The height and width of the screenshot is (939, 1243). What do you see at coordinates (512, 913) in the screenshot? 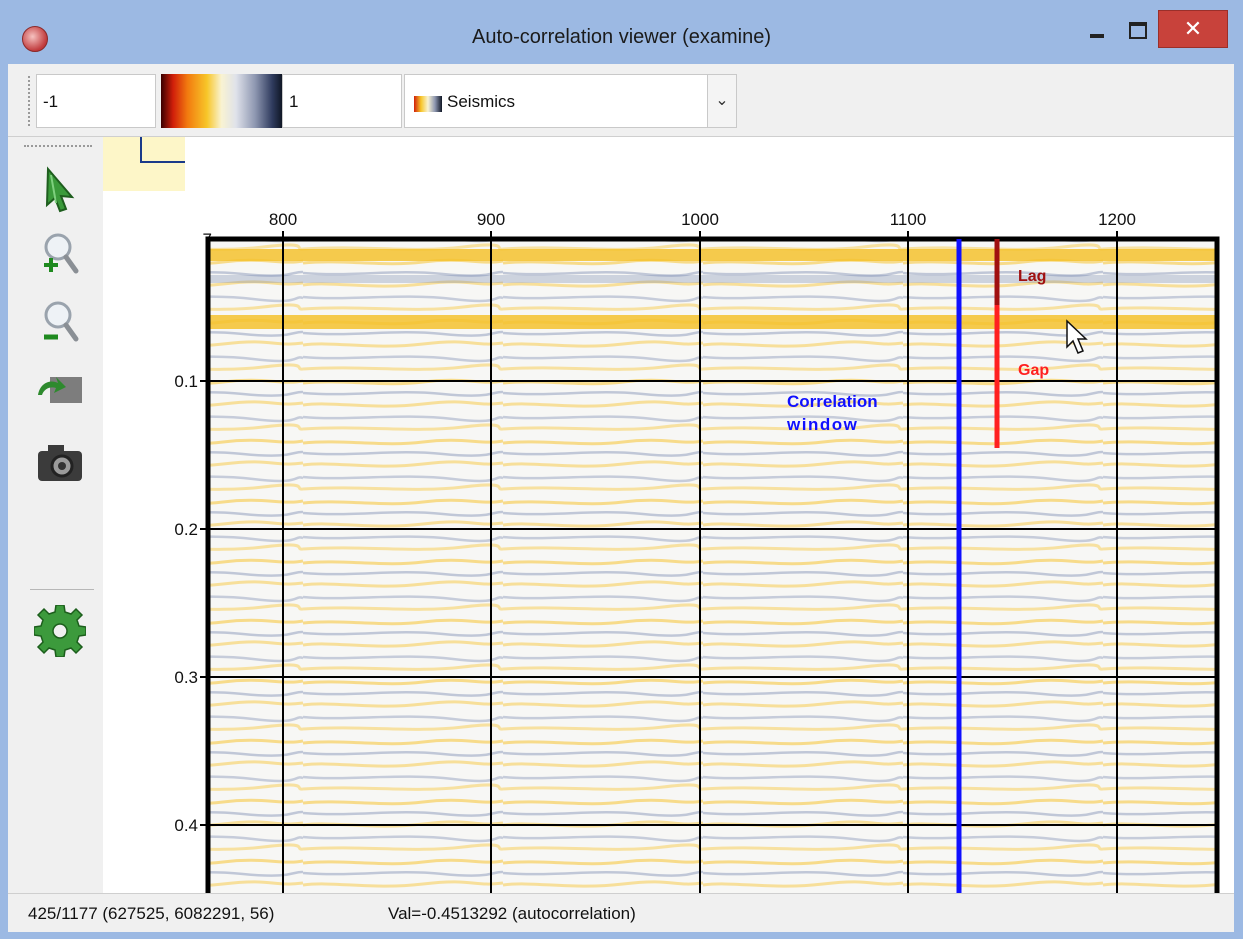
I see `value-readout: Val=-0.4513292 (autocorrelation)` at bounding box center [512, 913].